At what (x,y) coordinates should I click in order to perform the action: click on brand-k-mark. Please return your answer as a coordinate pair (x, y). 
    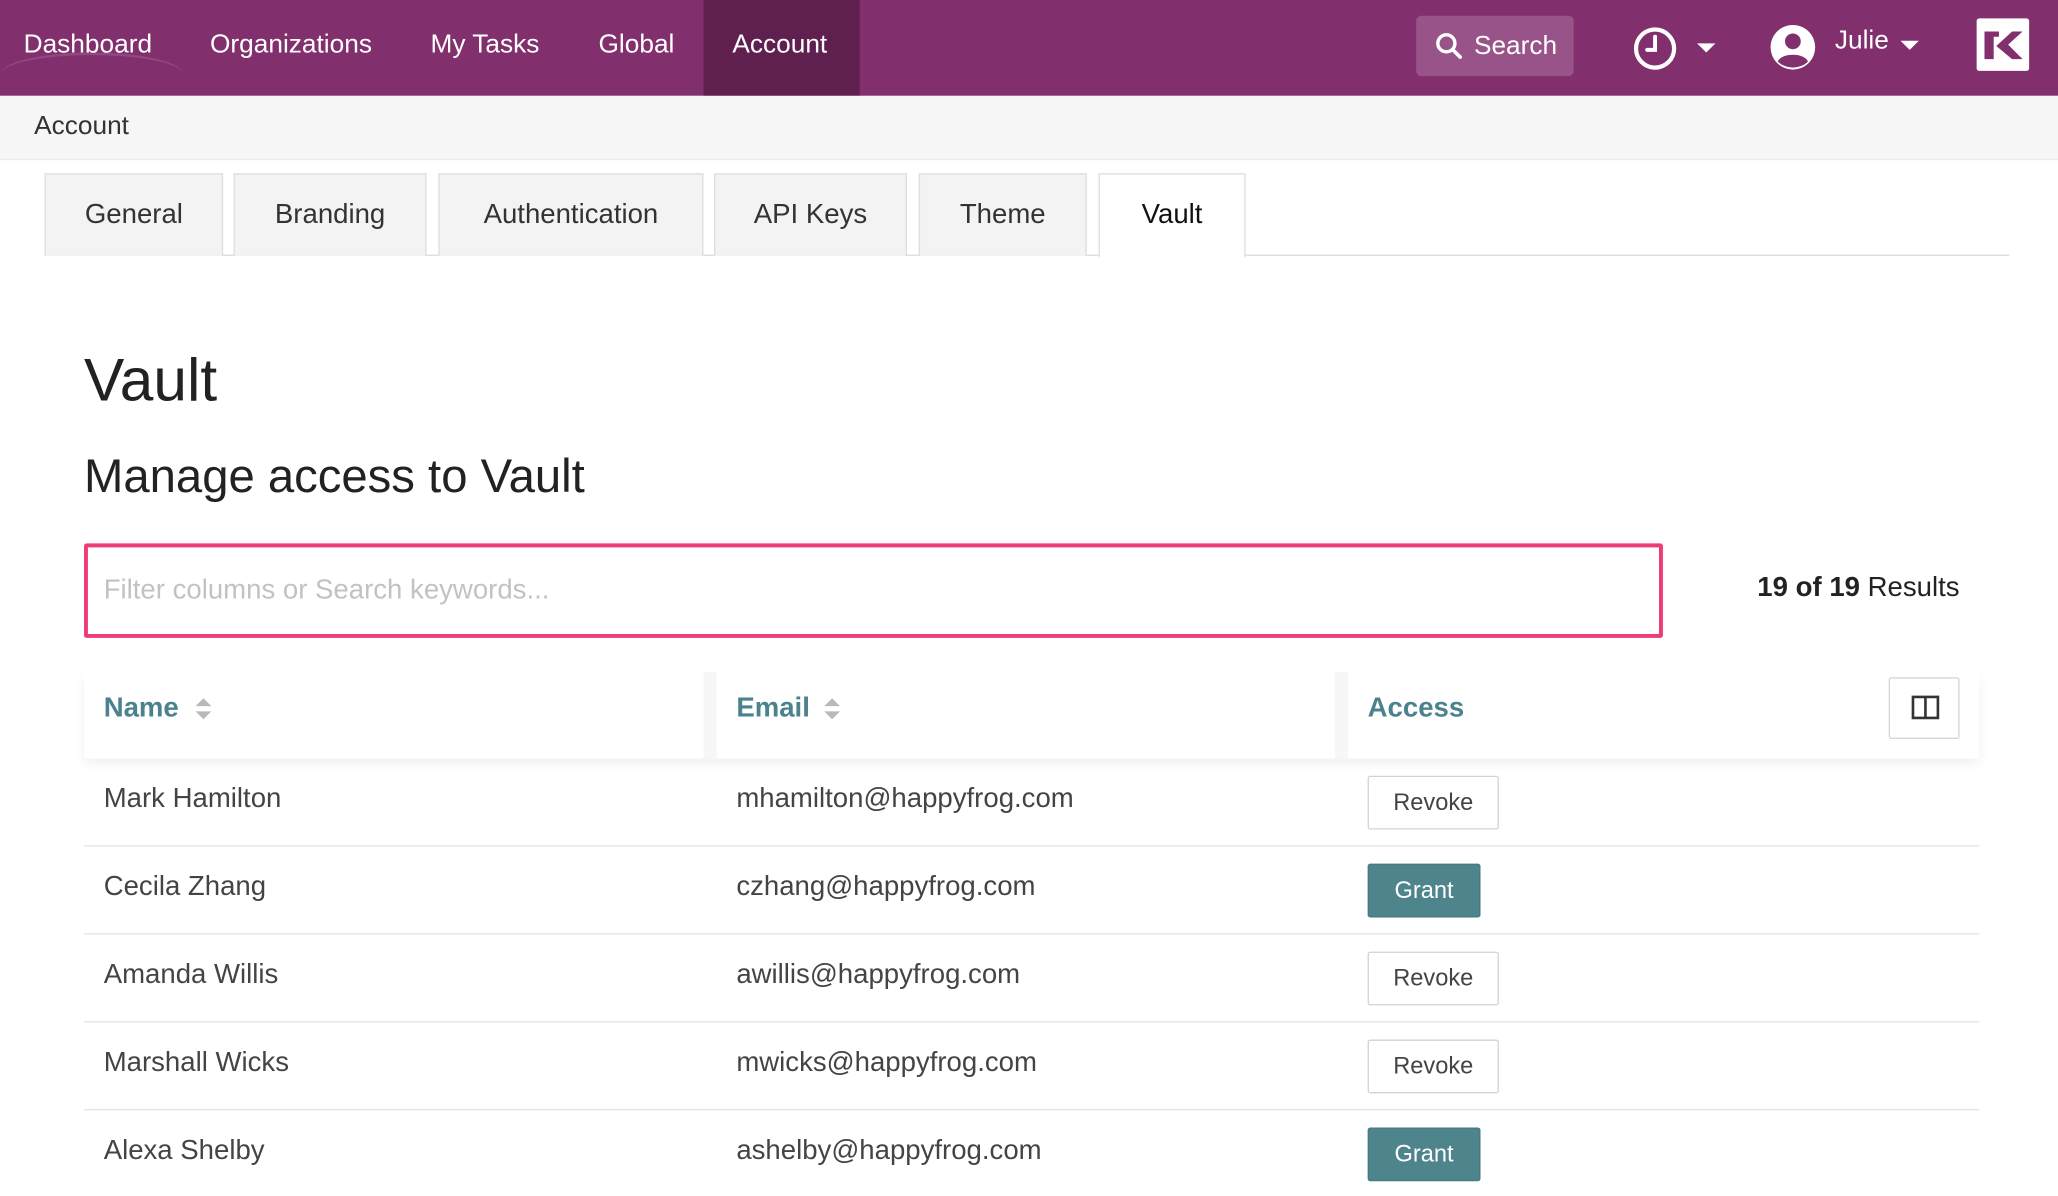
    Looking at the image, I should click on (2003, 45).